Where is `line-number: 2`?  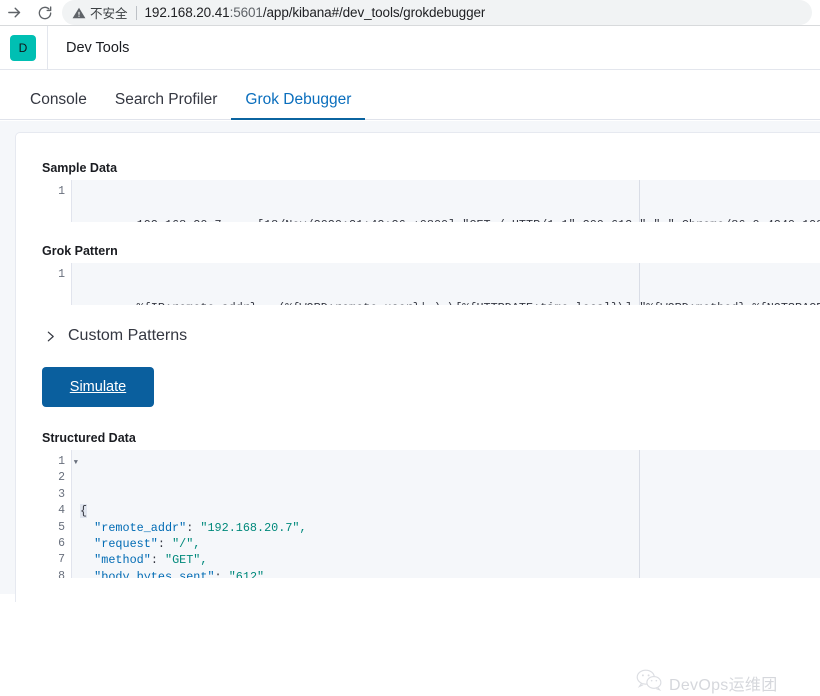 line-number: 2 is located at coordinates (61, 478).